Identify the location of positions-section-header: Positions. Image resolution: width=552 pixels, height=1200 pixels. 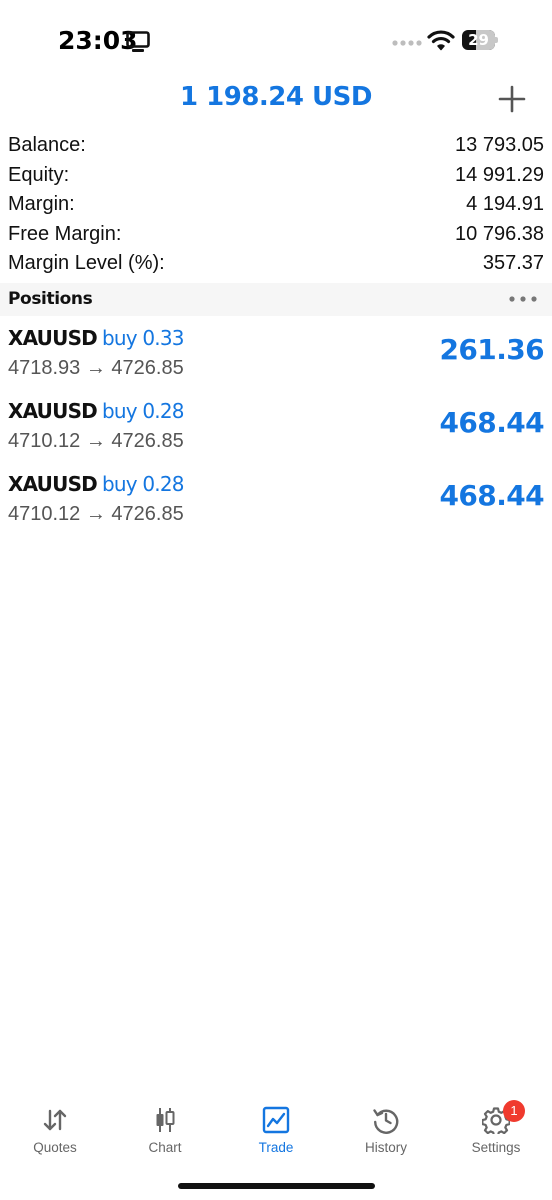
(276, 299).